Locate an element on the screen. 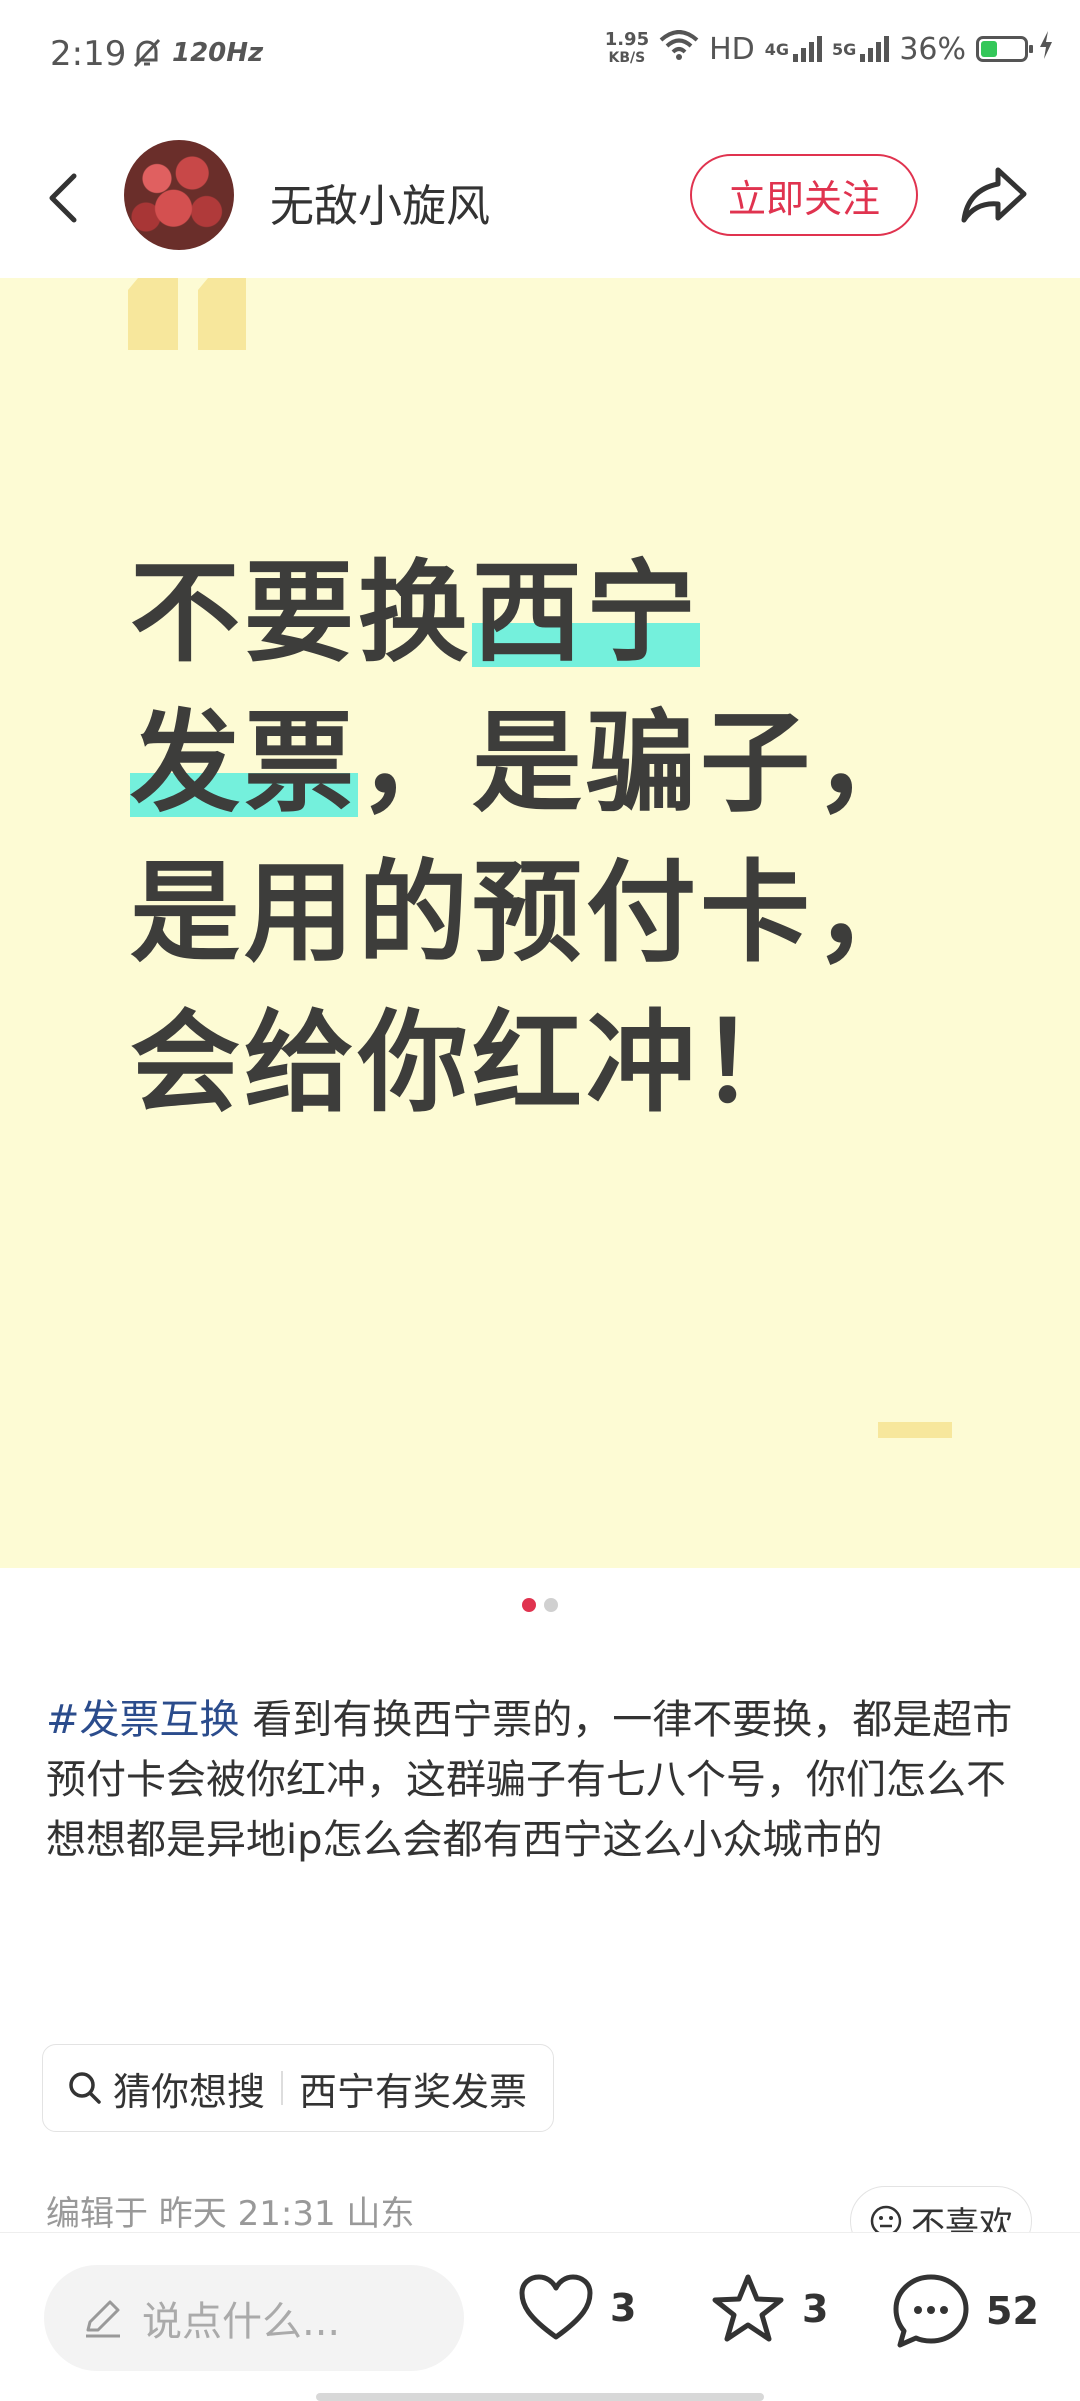 The image size is (1080, 2401). star-icon is located at coordinates (748, 2308).